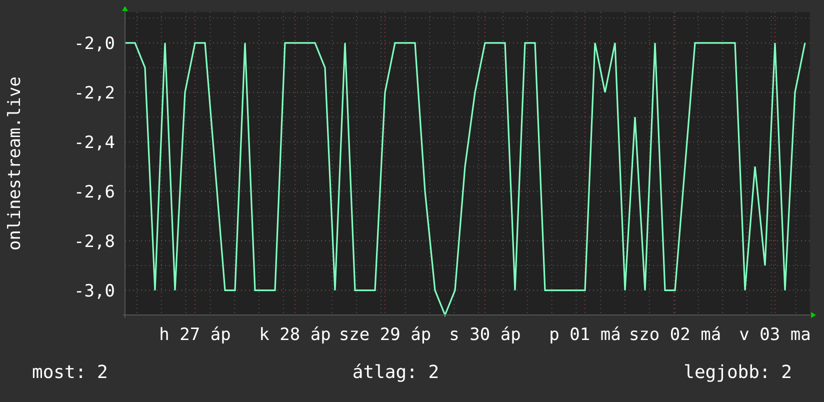 Image resolution: width=824 pixels, height=402 pixels. Describe the element at coordinates (15, 163) in the screenshot. I see `y-axis-title: onlinestream.live` at that location.